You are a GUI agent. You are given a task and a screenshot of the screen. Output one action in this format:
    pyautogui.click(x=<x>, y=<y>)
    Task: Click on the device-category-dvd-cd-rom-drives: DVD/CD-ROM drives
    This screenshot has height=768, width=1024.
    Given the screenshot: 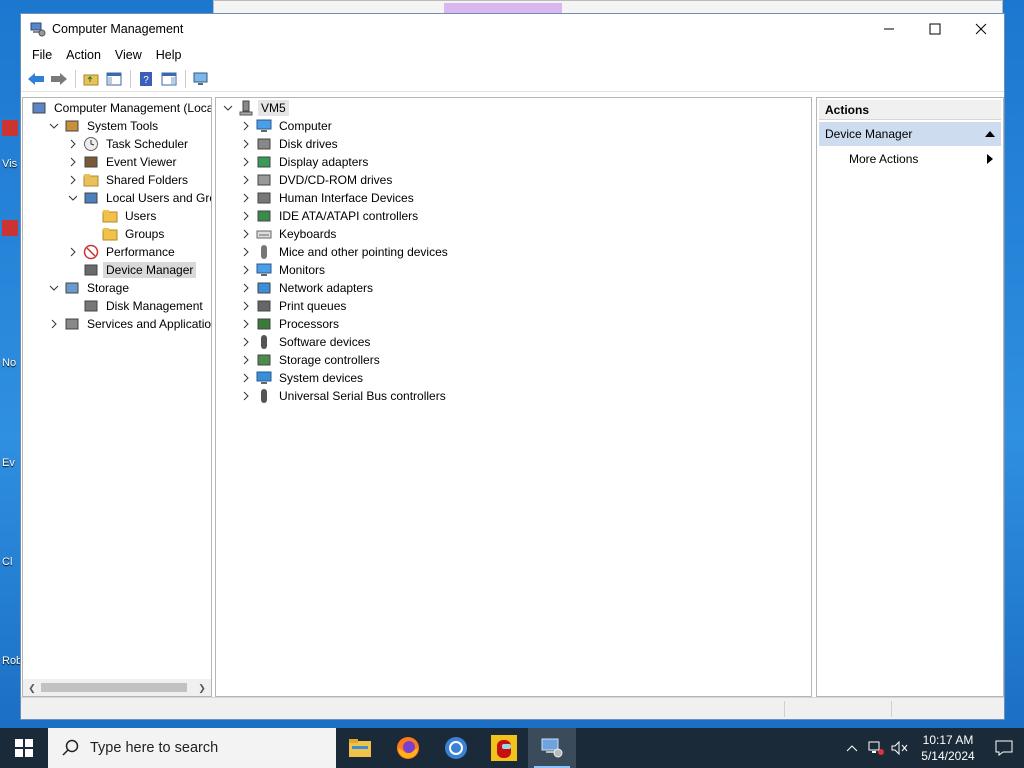 What is the action you would take?
    pyautogui.click(x=317, y=180)
    